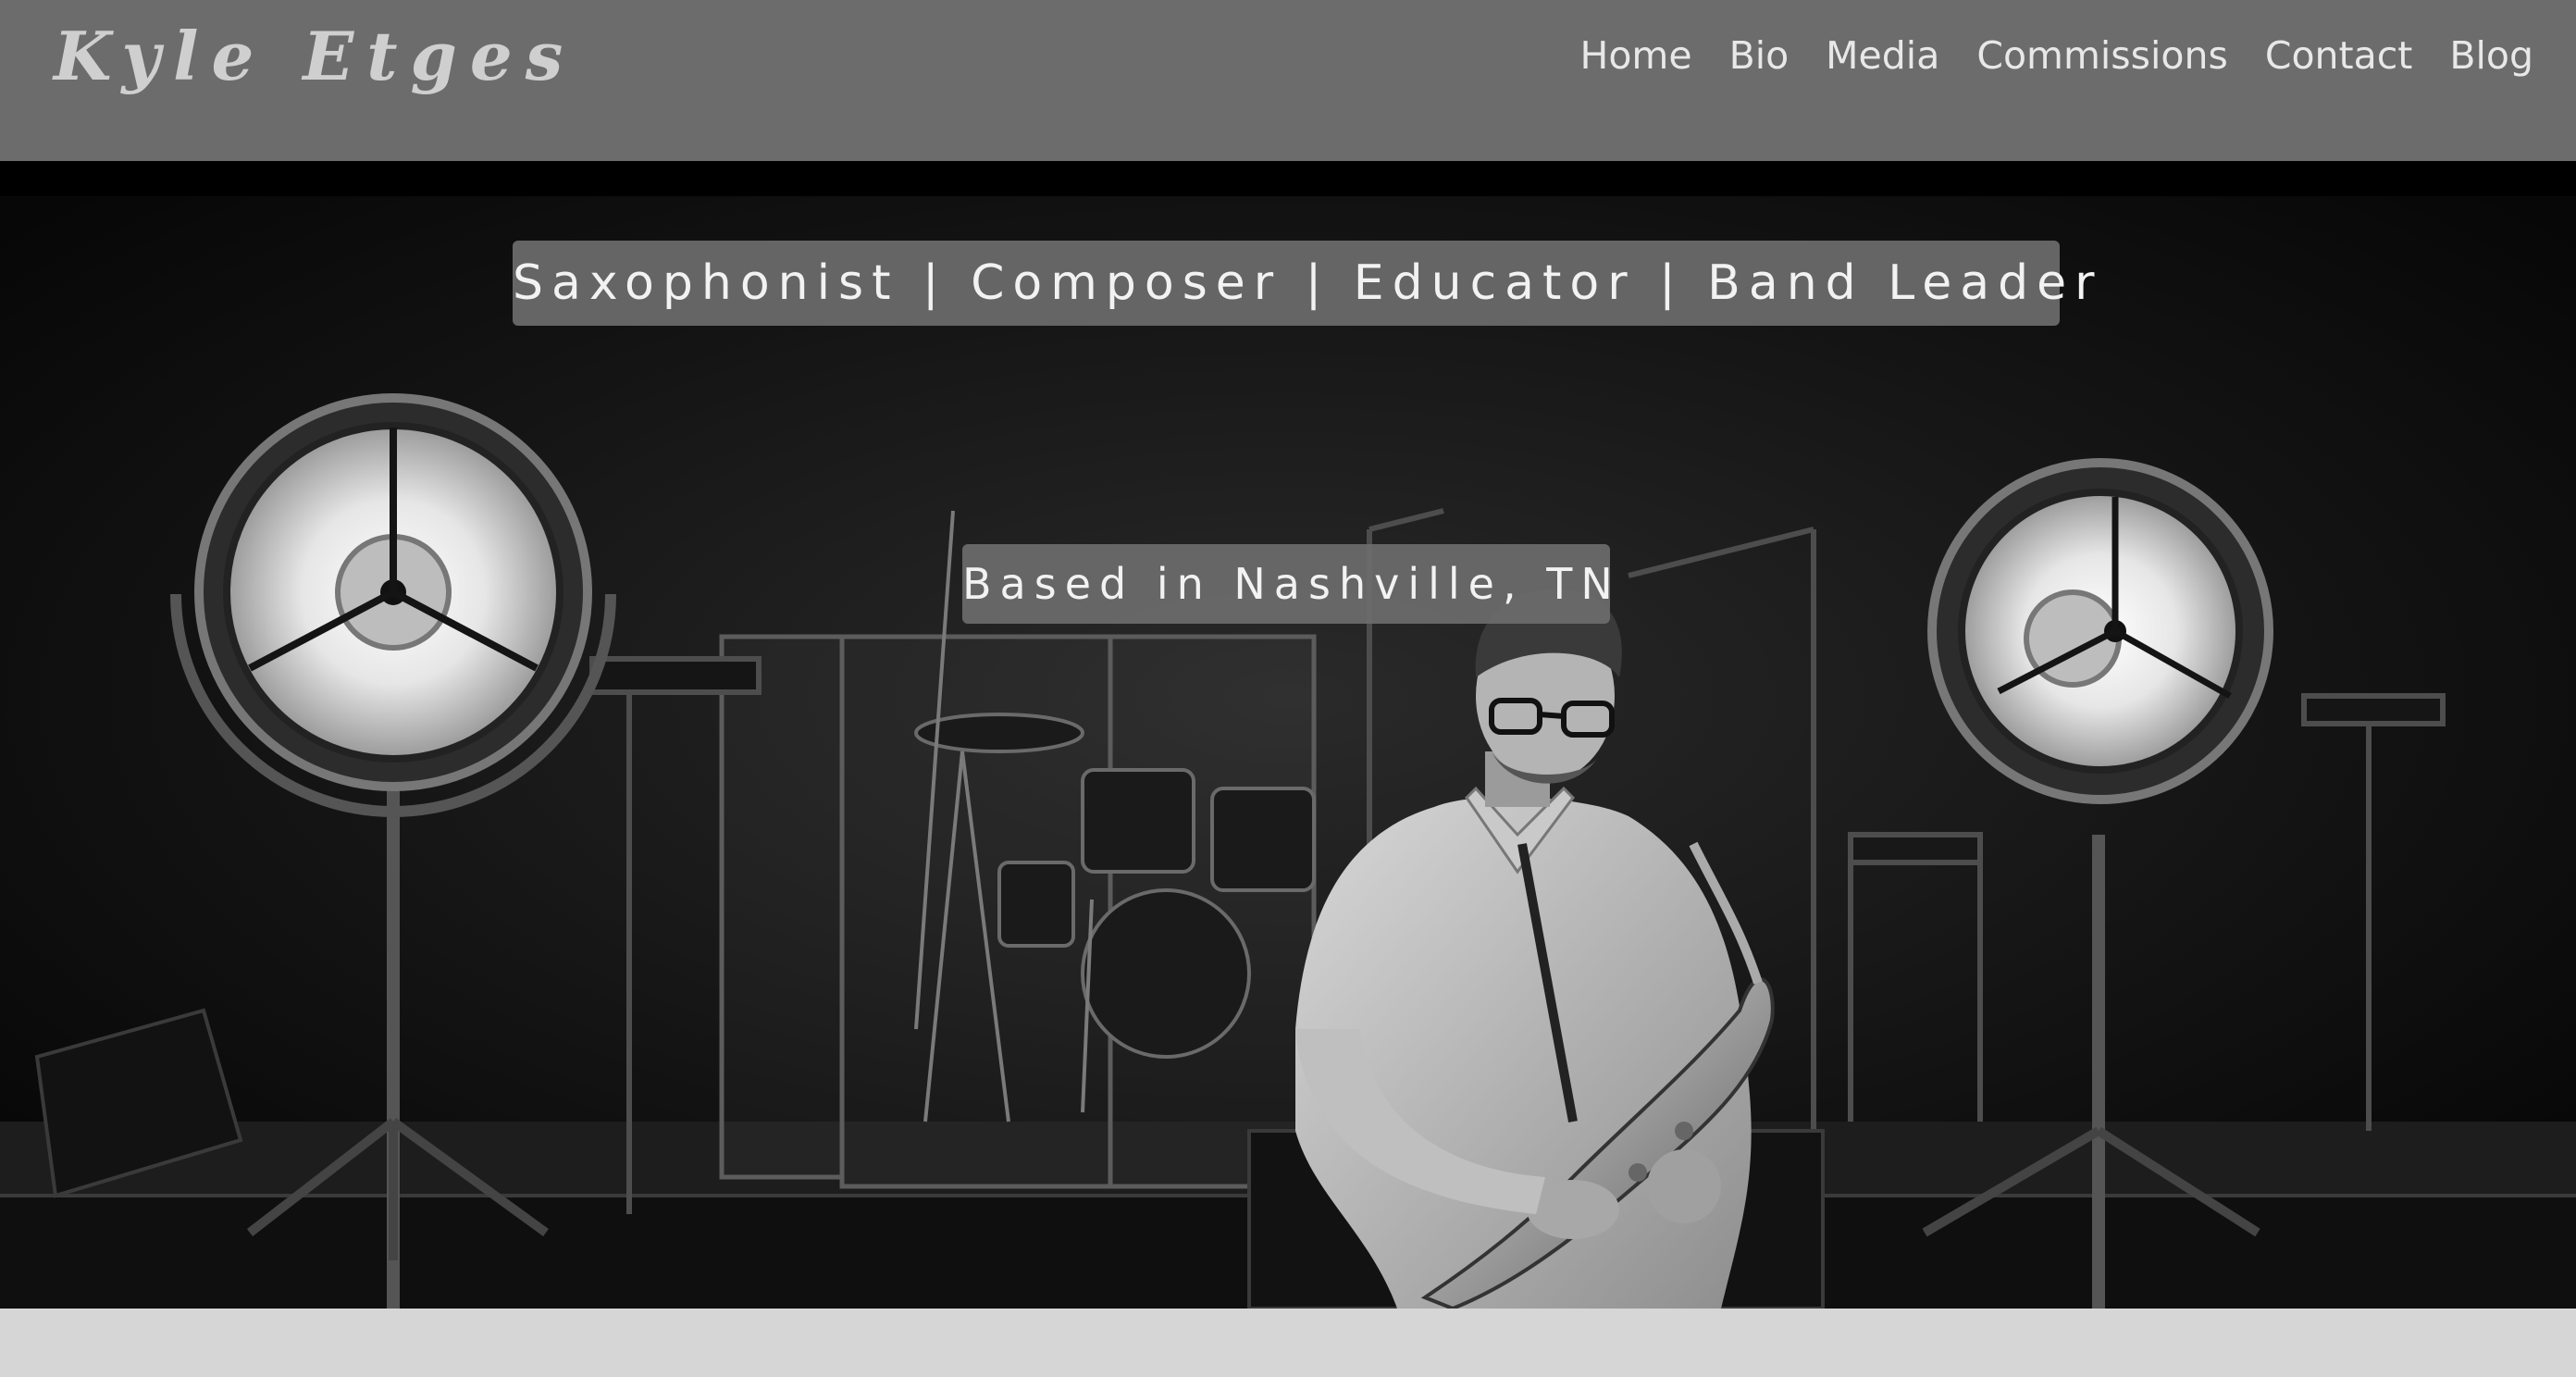 This screenshot has width=2576, height=1377. I want to click on main-nav: Home Bio Media Commissions Contact Blog, so click(2056, 56).